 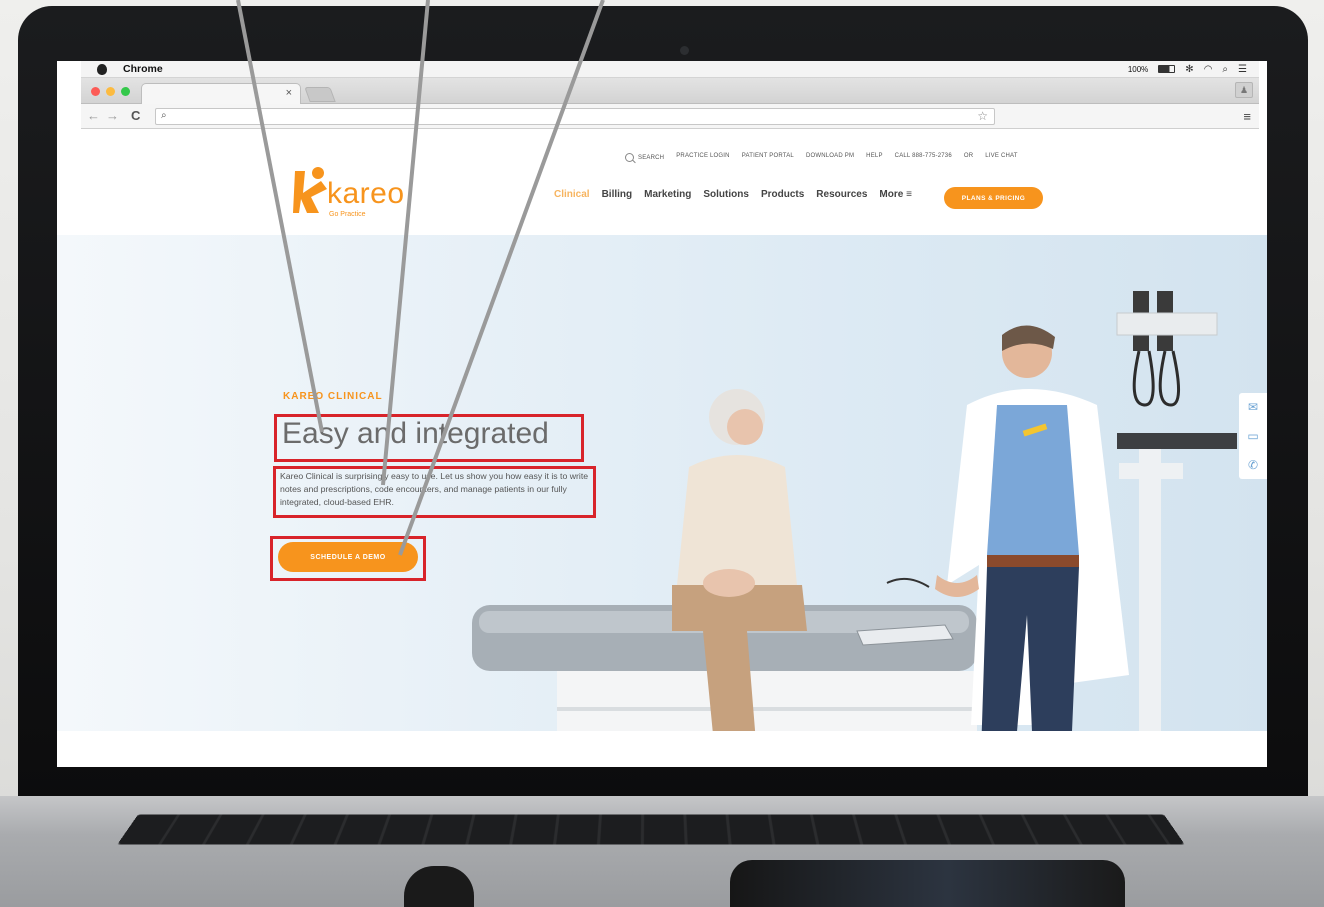 I want to click on browser-menu-icon: ≡, so click(x=1247, y=116).